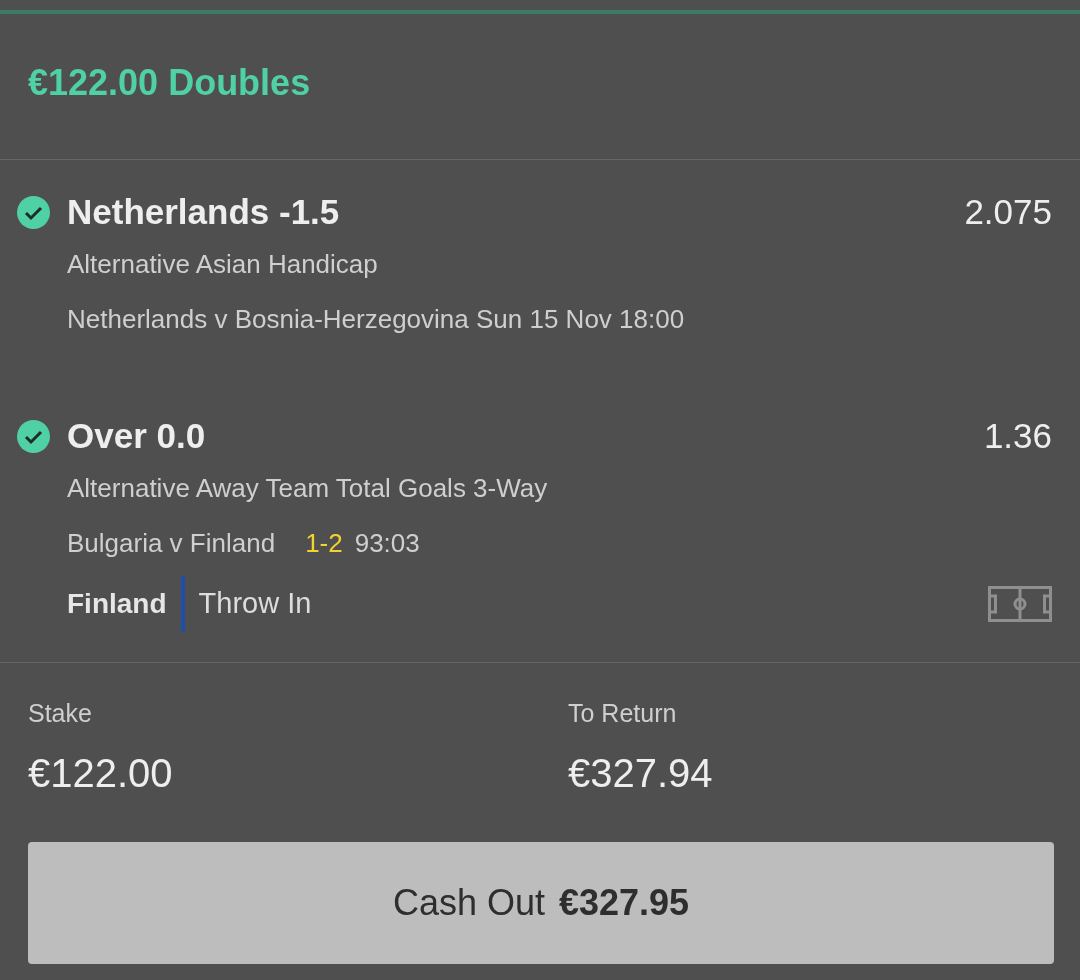 The image size is (1080, 980). What do you see at coordinates (324, 543) in the screenshot?
I see `live-score: 1-2` at bounding box center [324, 543].